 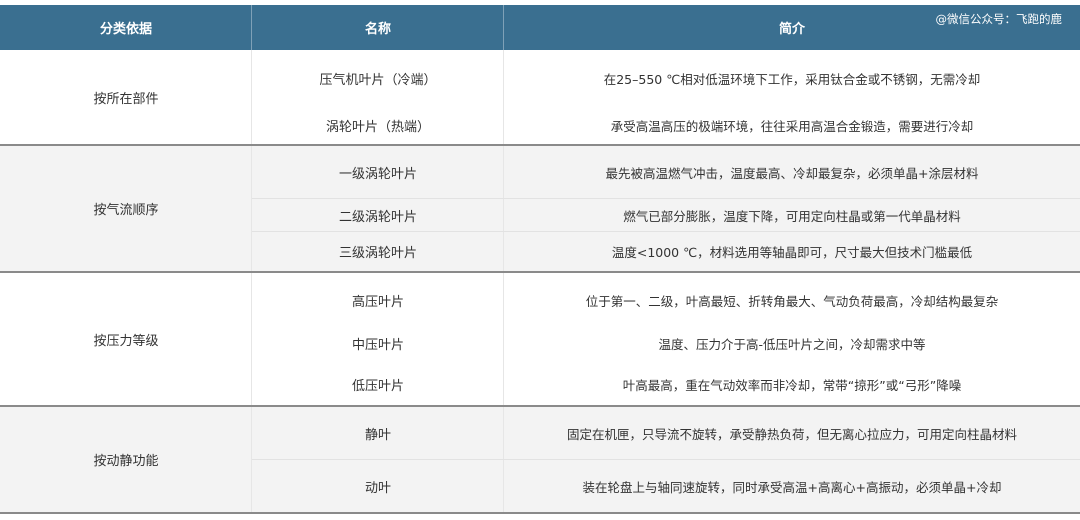 I want to click on blade-description: 温度、压力介于高-低压叶片之间，冷却需求中等, so click(x=792, y=344).